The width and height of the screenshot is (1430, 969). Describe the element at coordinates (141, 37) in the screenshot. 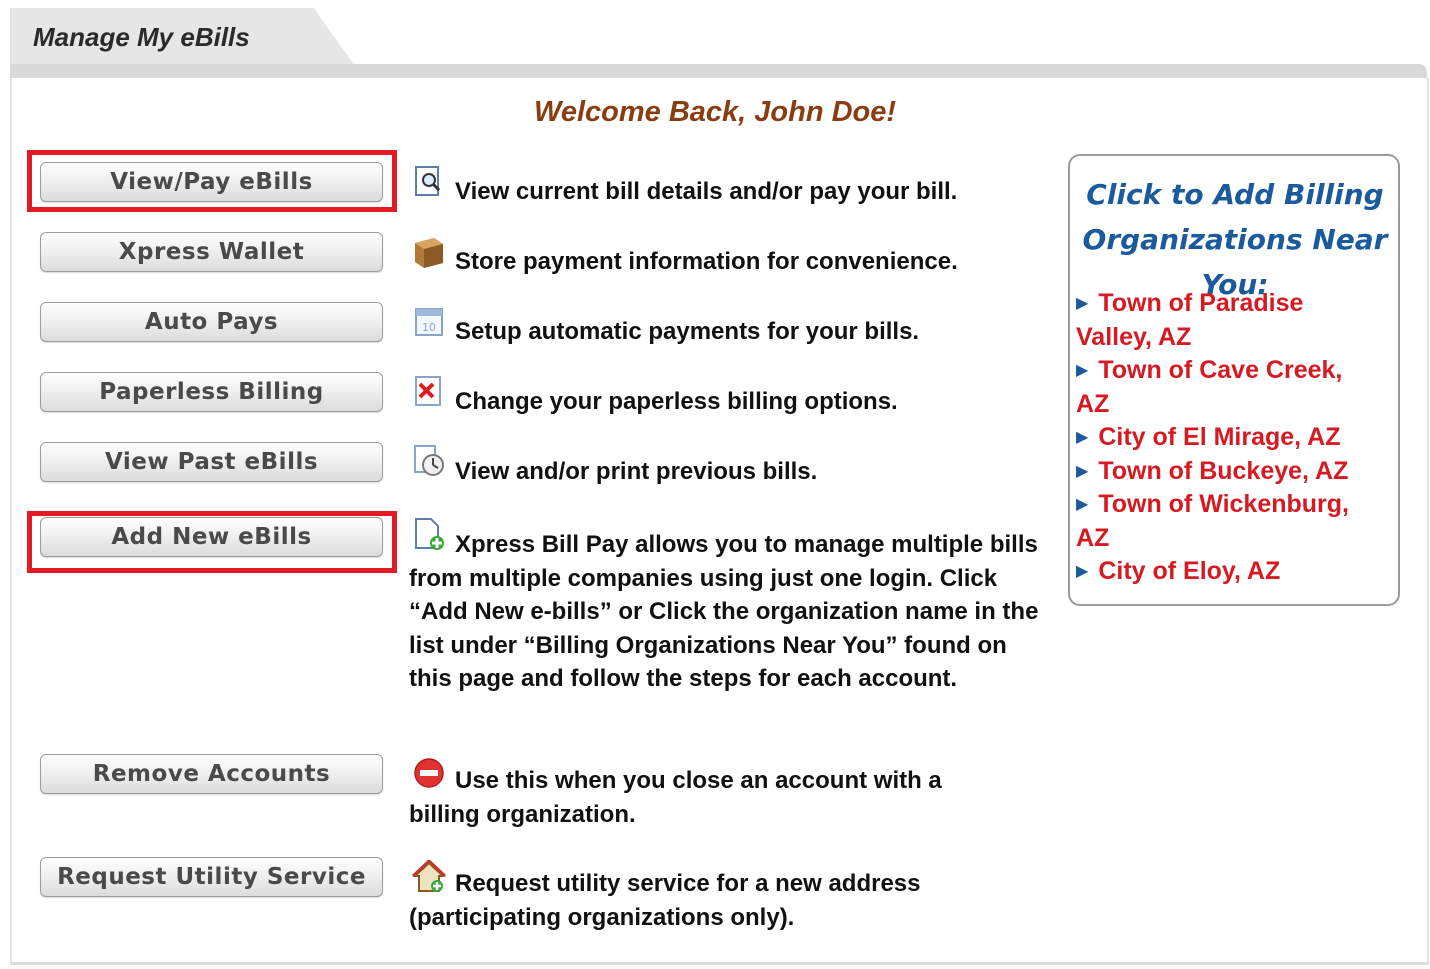

I see `tab-title: Manage My eBills` at that location.